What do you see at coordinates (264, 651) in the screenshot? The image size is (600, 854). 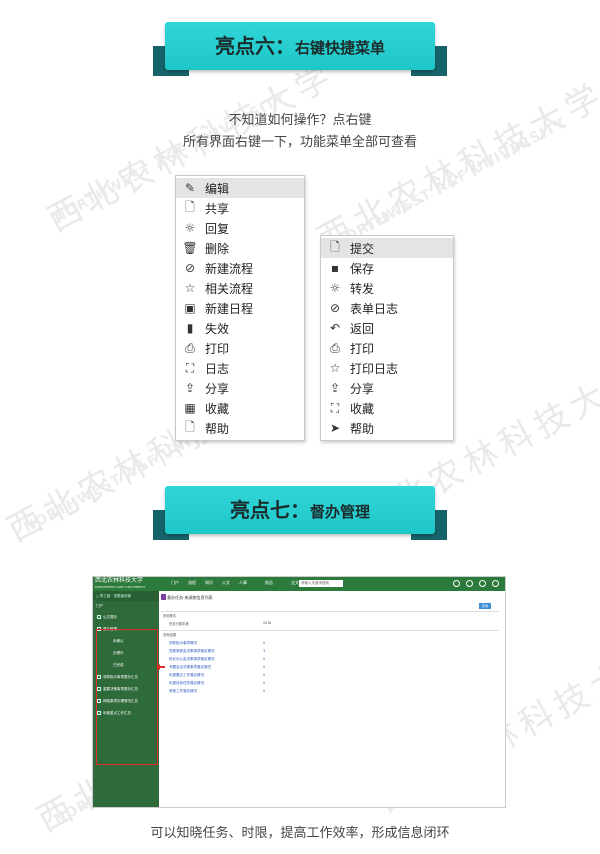 I see `result-row-value: 3` at bounding box center [264, 651].